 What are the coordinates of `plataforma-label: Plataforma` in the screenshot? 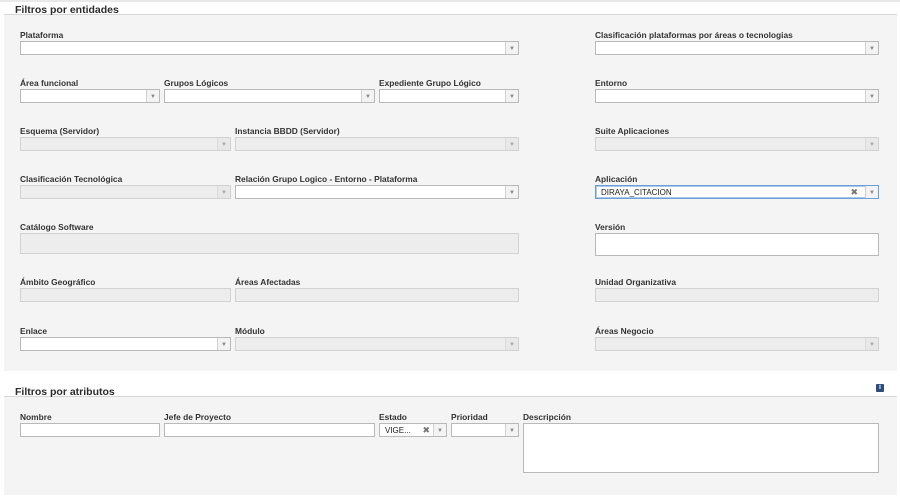 It's located at (42, 35).